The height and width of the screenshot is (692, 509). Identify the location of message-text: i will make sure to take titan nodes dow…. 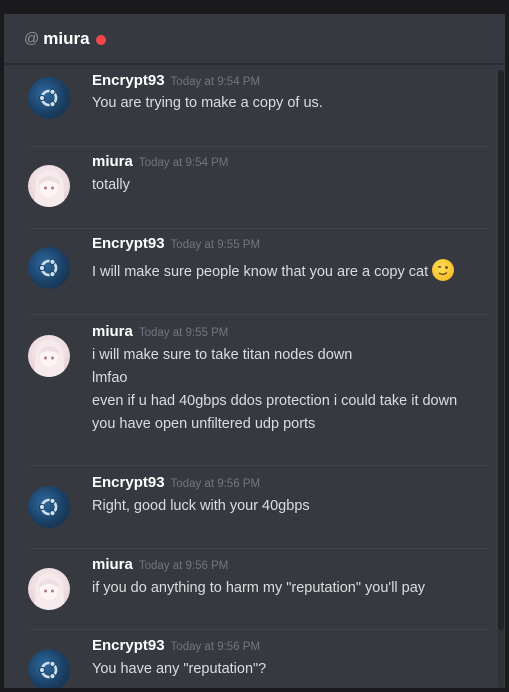
(222, 355).